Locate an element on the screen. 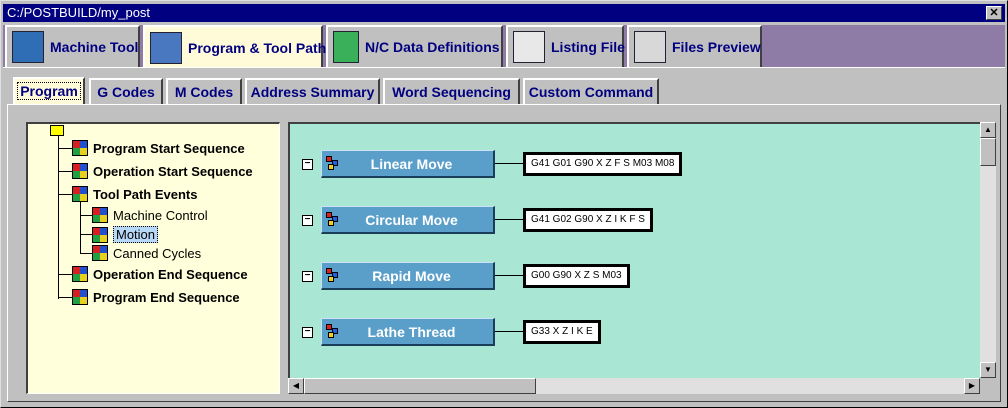 The height and width of the screenshot is (408, 1008). rapid-move-button: Rapid Move is located at coordinates (408, 276).